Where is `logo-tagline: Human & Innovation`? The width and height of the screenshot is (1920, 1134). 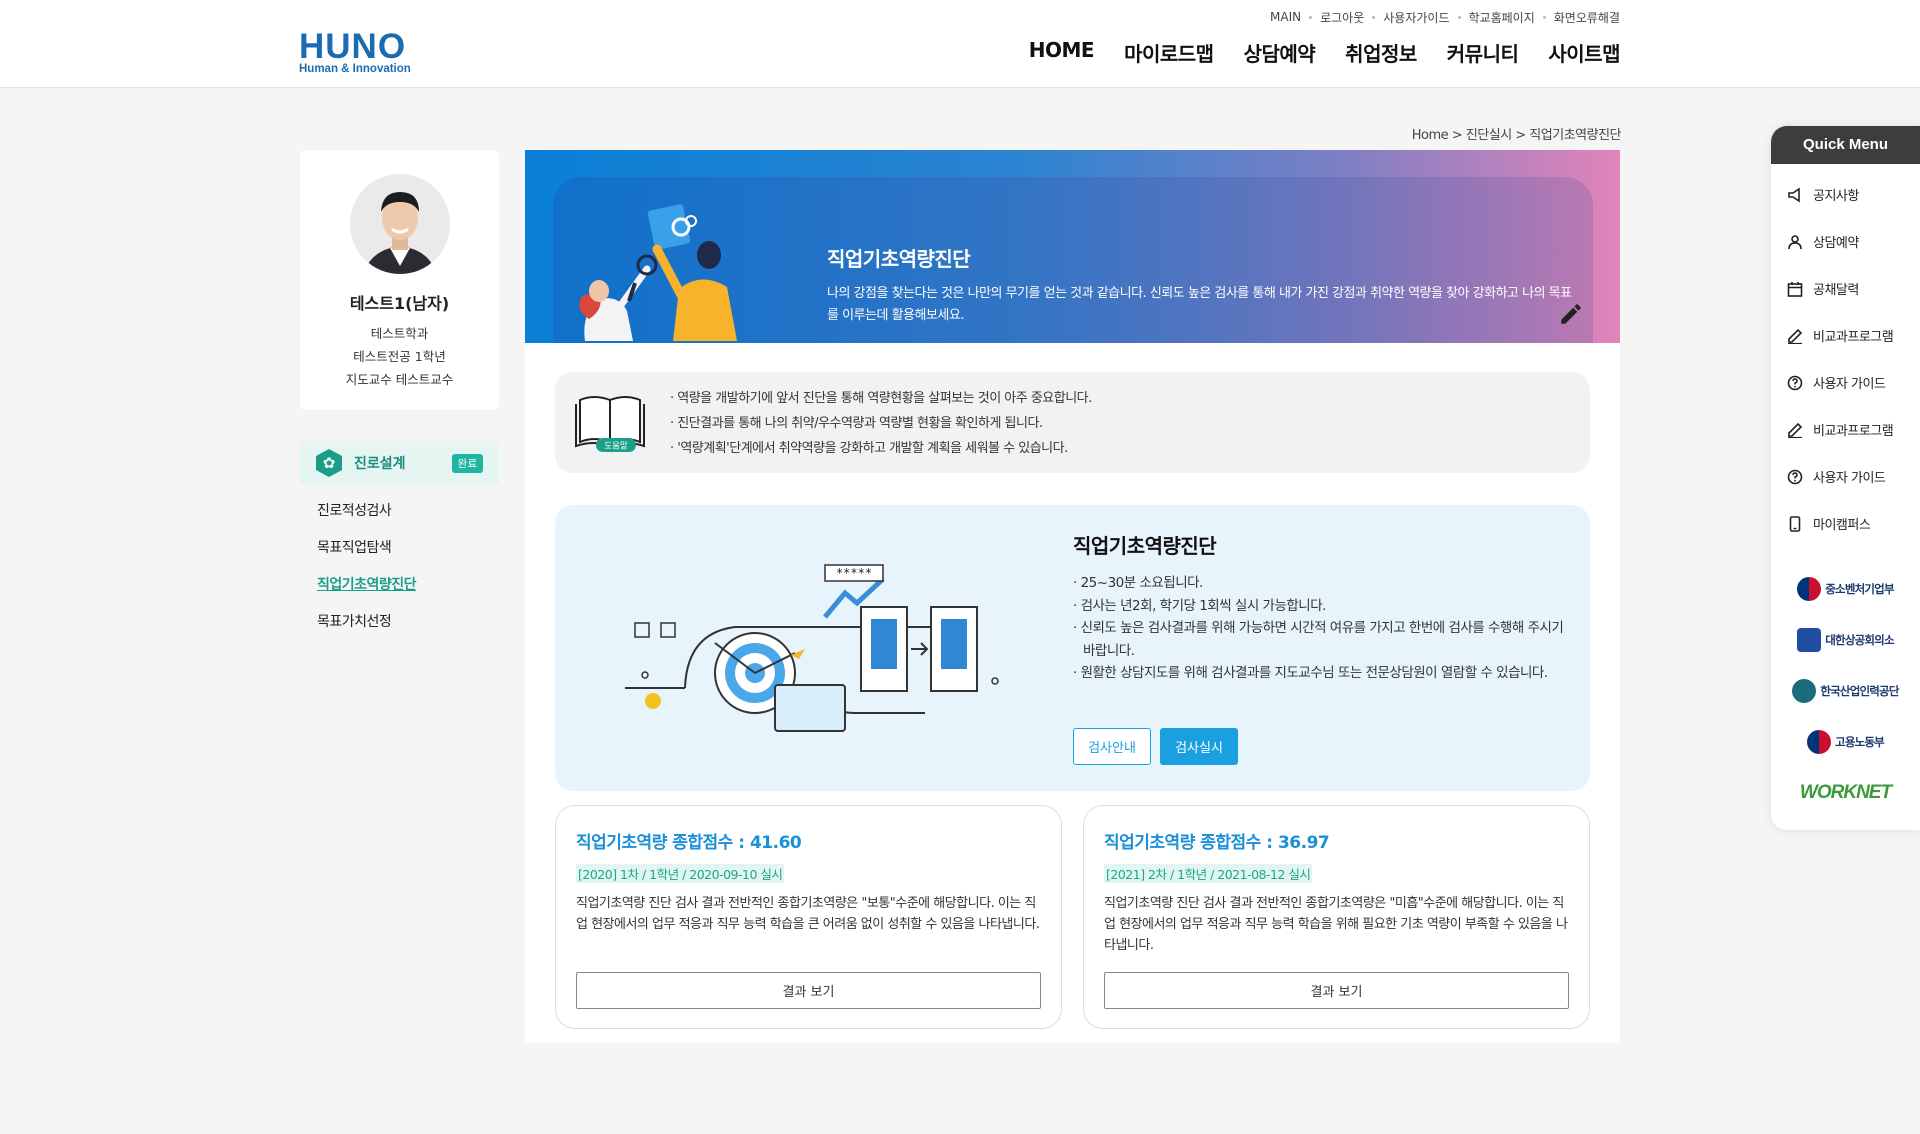
logo-tagline: Human & Innovation is located at coordinates (355, 69).